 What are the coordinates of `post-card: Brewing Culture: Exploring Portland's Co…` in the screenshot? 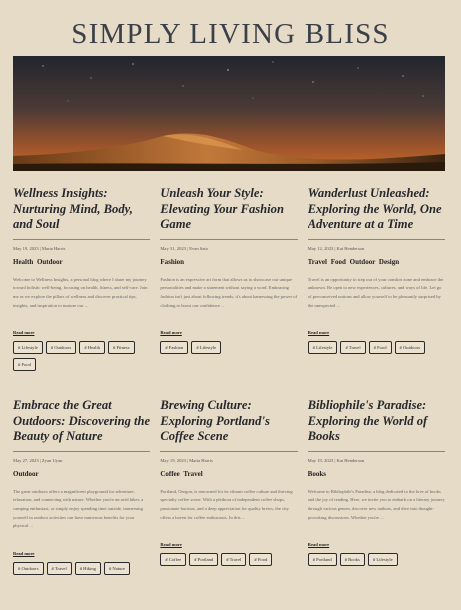 It's located at (229, 504).